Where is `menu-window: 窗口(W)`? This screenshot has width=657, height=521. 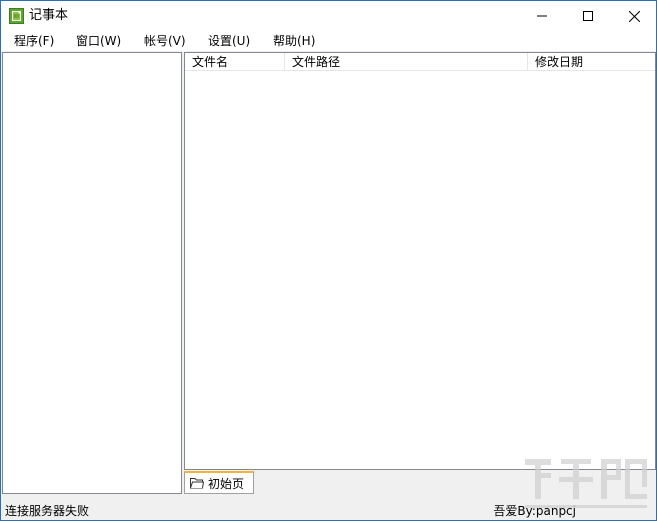
menu-window: 窗口(W) is located at coordinates (98, 41).